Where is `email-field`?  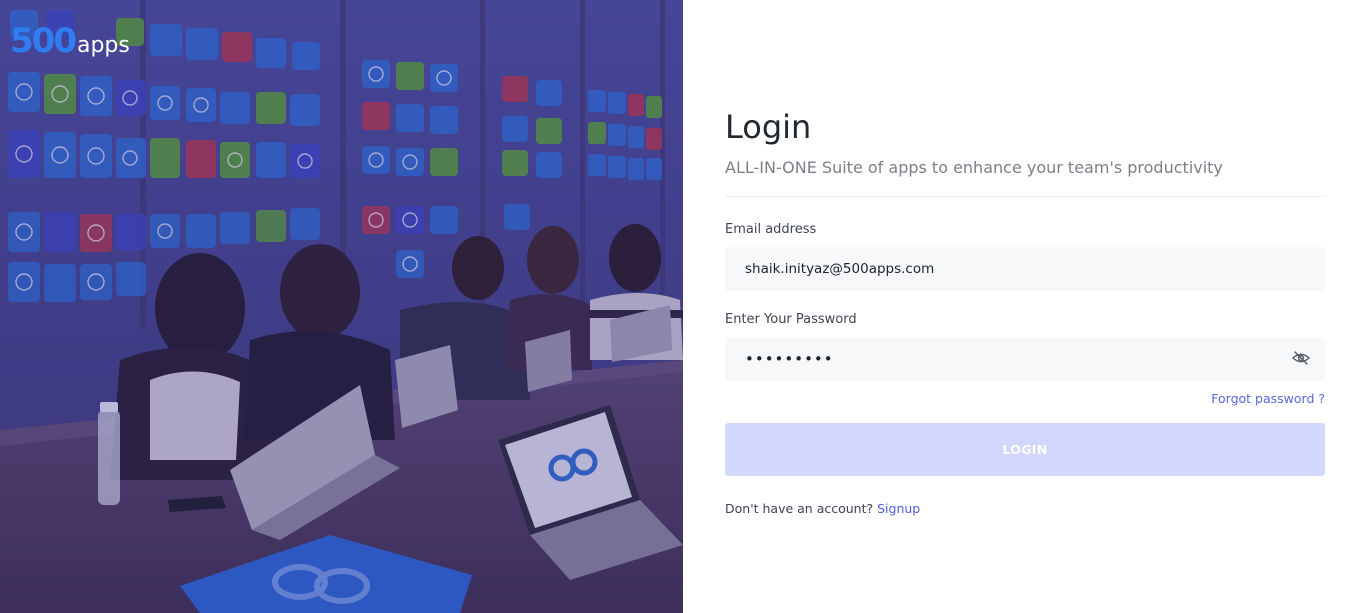
email-field is located at coordinates (1025, 269).